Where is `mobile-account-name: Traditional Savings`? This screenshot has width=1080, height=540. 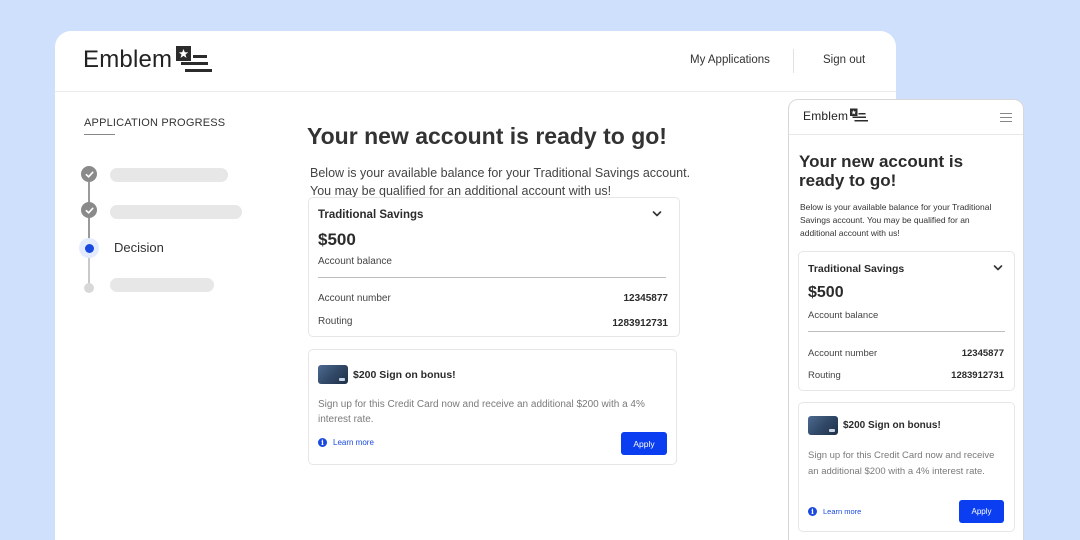
mobile-account-name: Traditional Savings is located at coordinates (856, 269).